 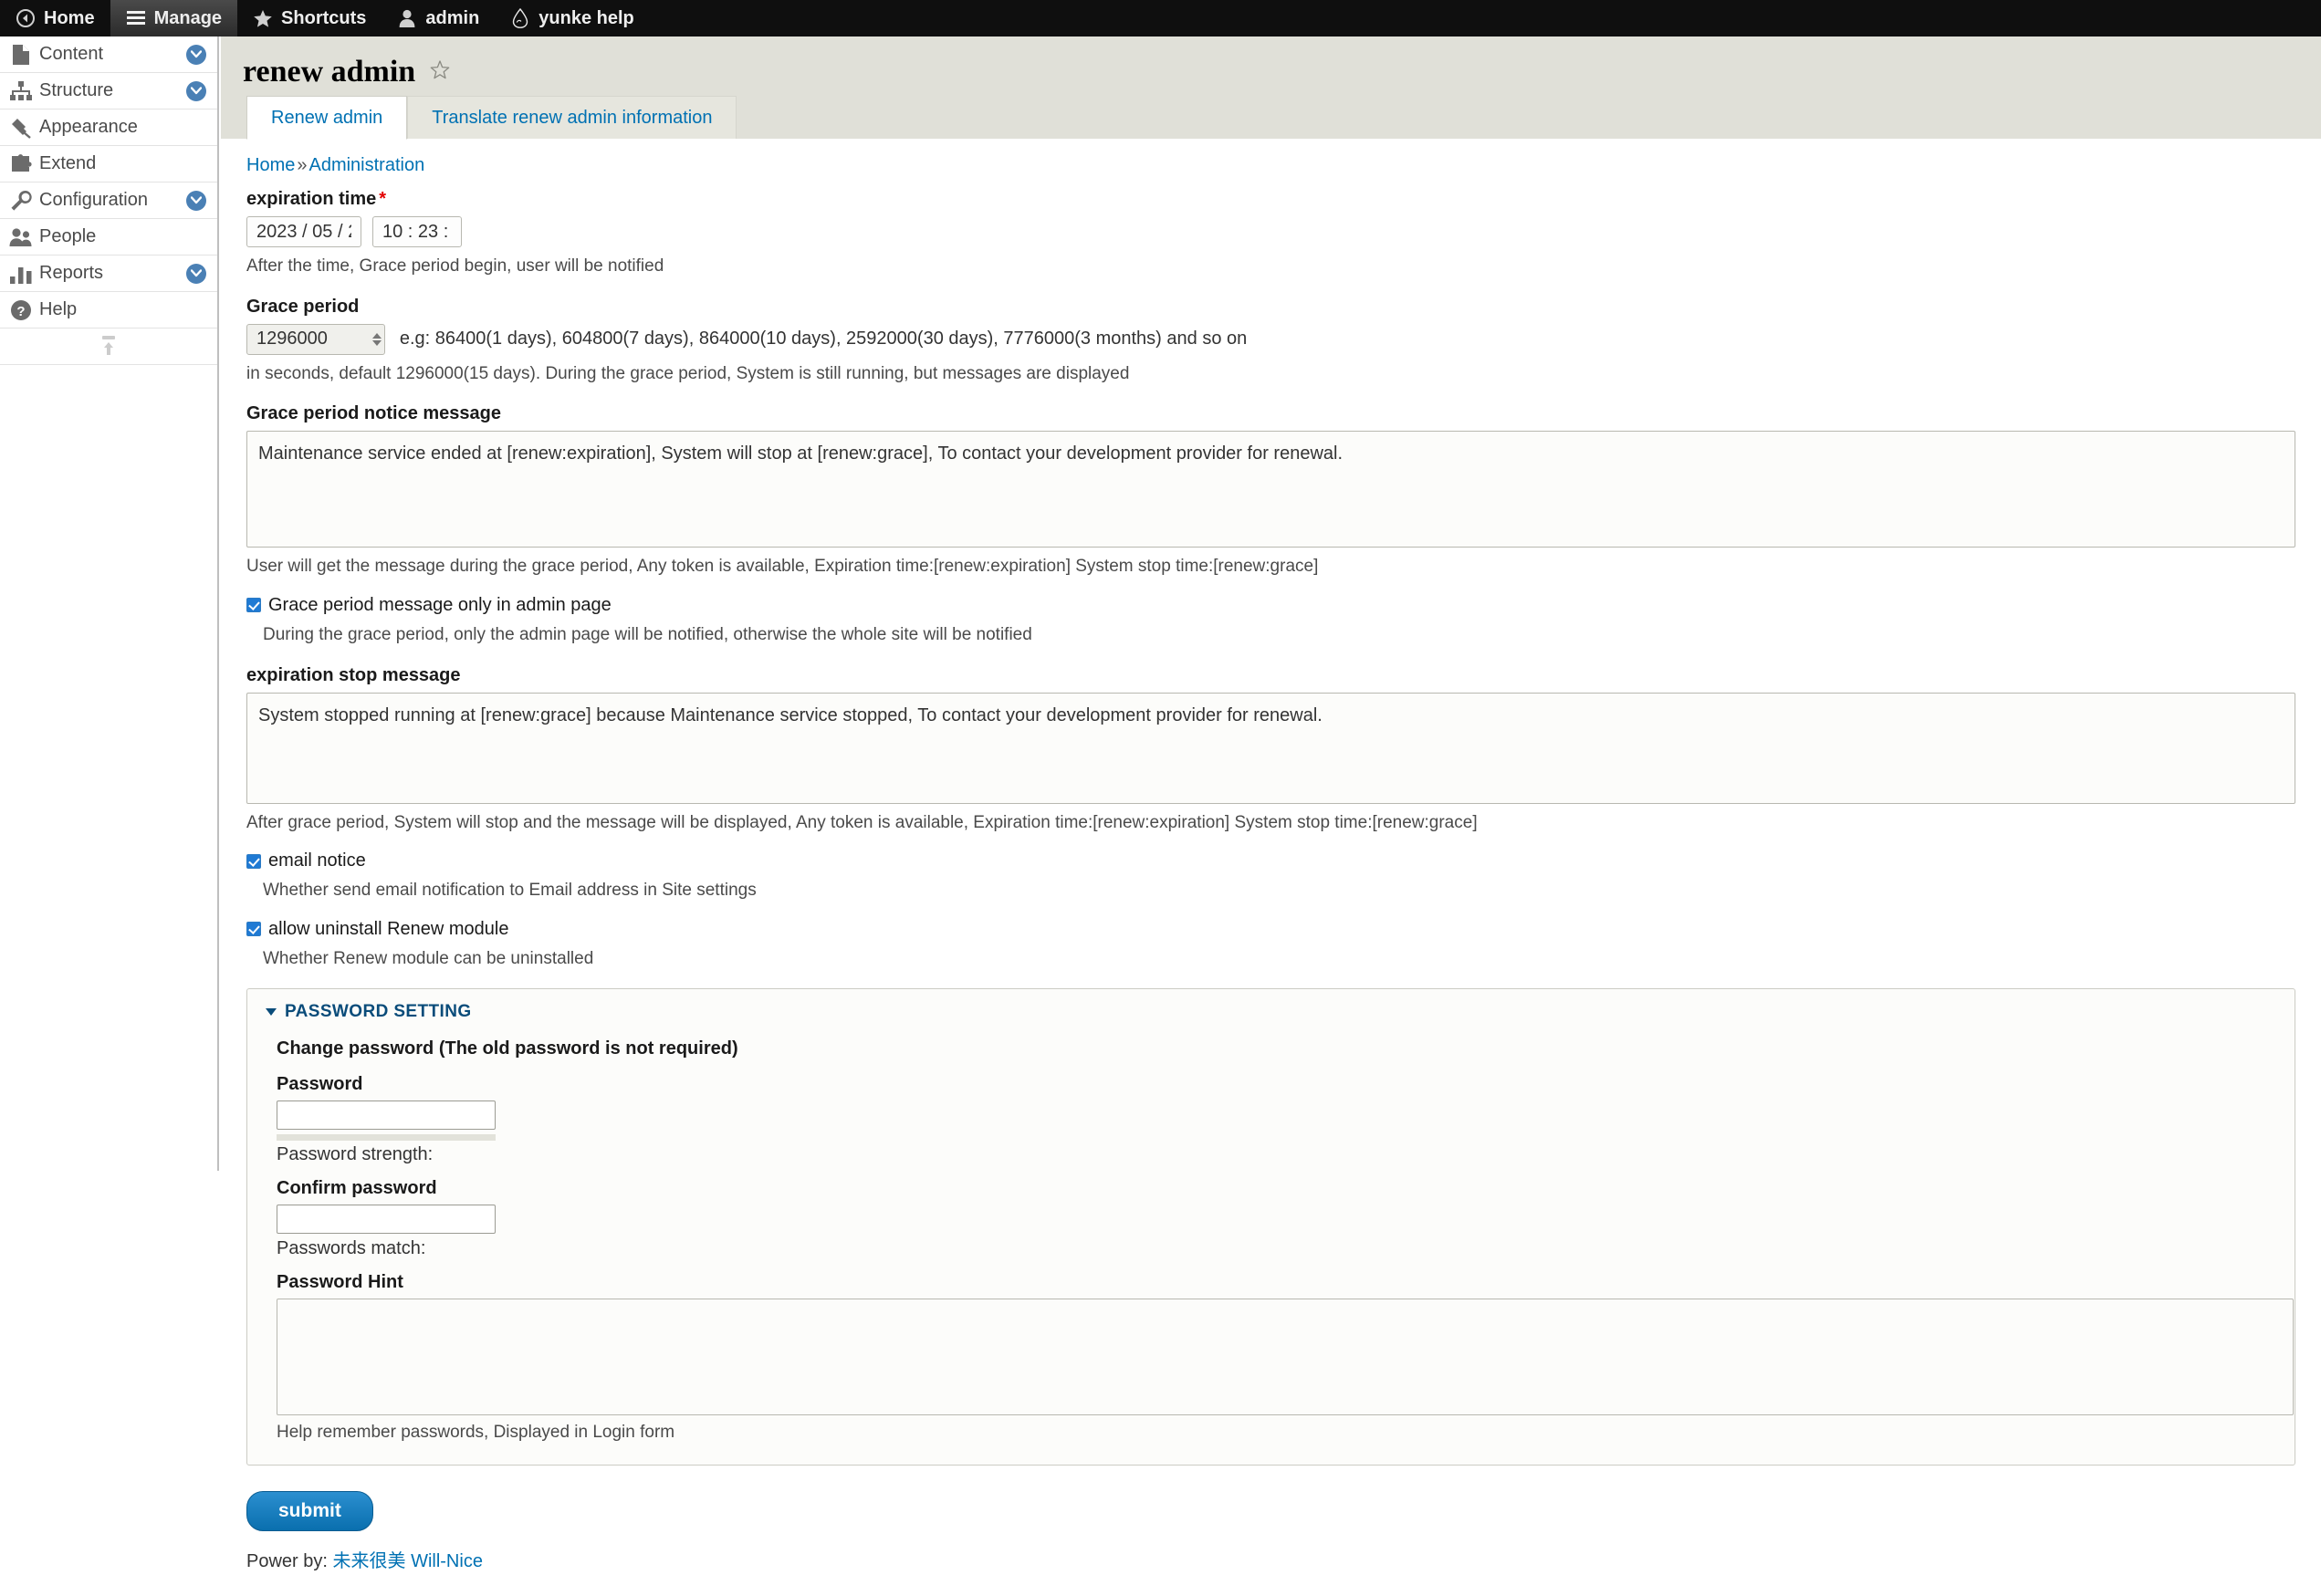 I want to click on footer-link-en: Will-Nice, so click(x=447, y=1561).